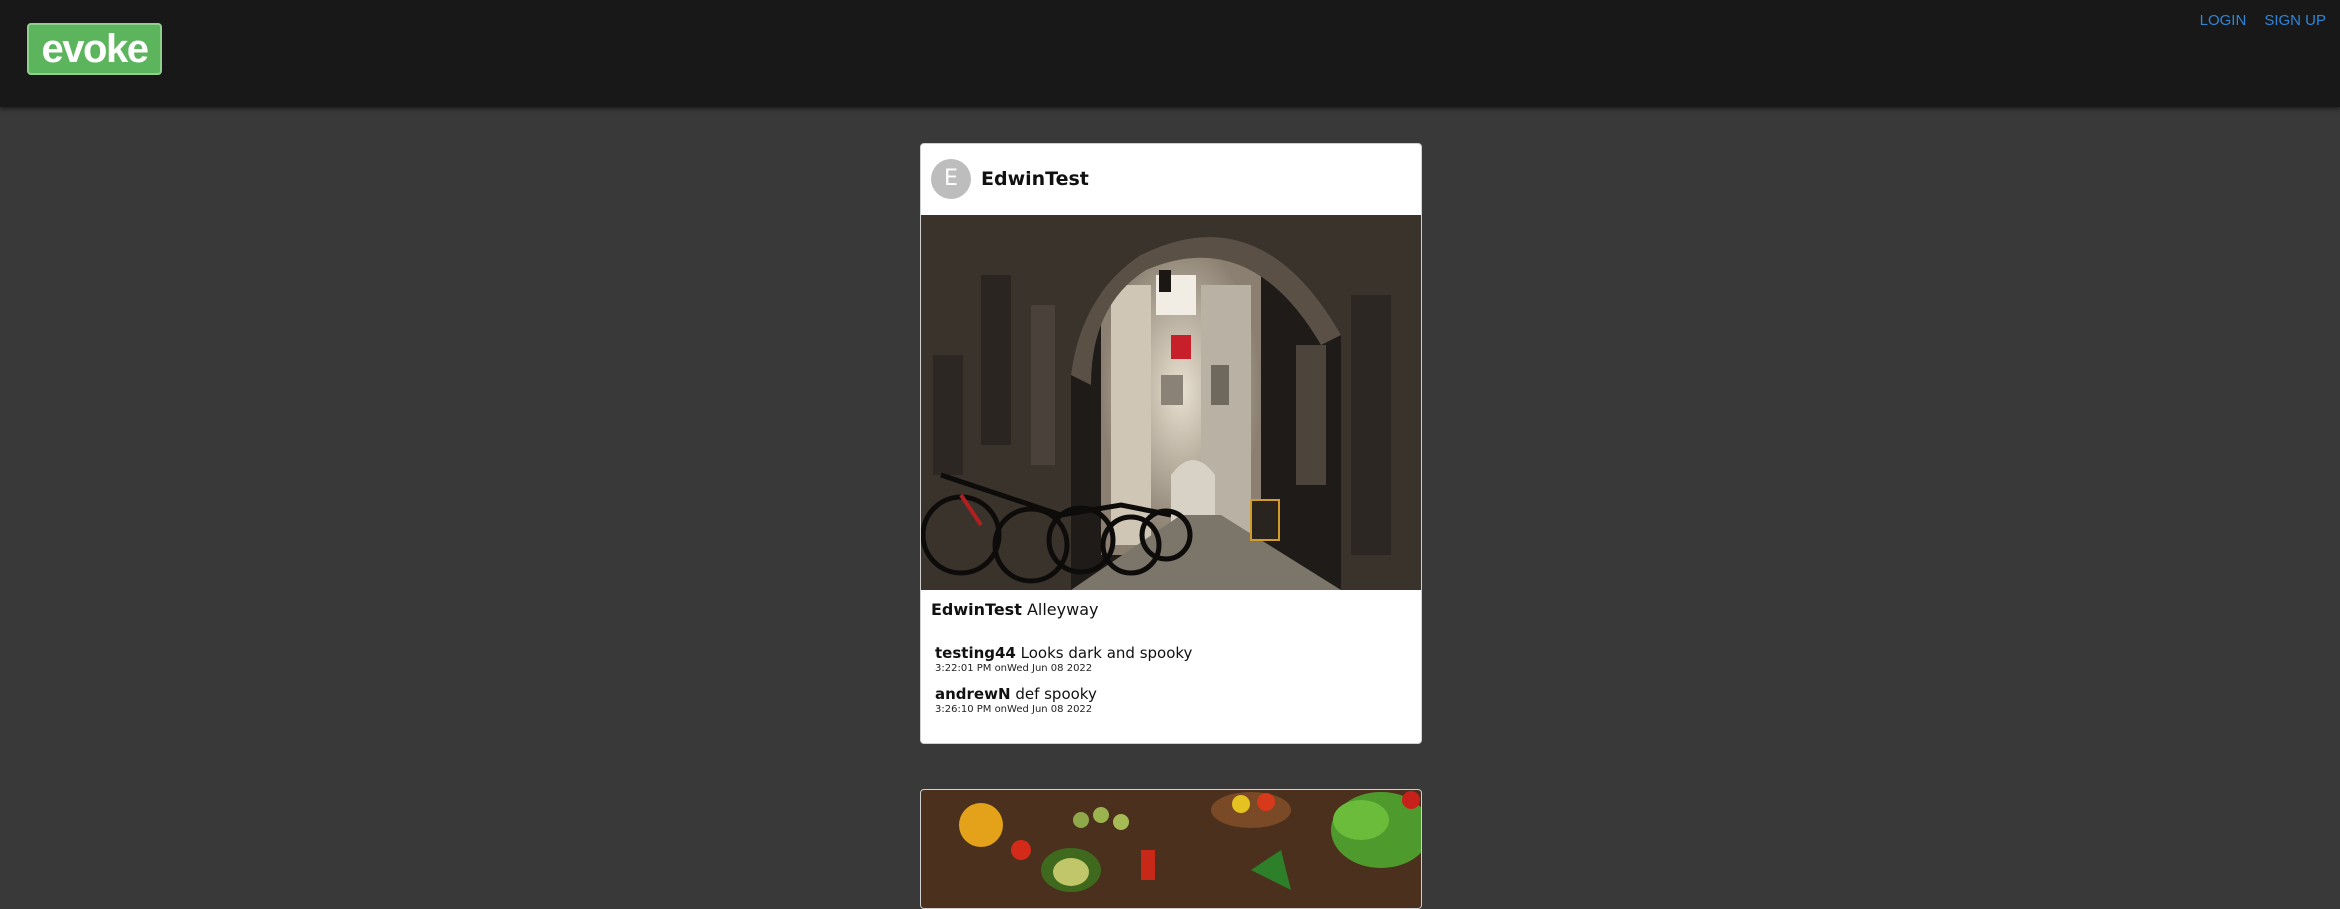 The width and height of the screenshot is (2340, 909). What do you see at coordinates (973, 694) in the screenshot?
I see `comment-user: andrewN` at bounding box center [973, 694].